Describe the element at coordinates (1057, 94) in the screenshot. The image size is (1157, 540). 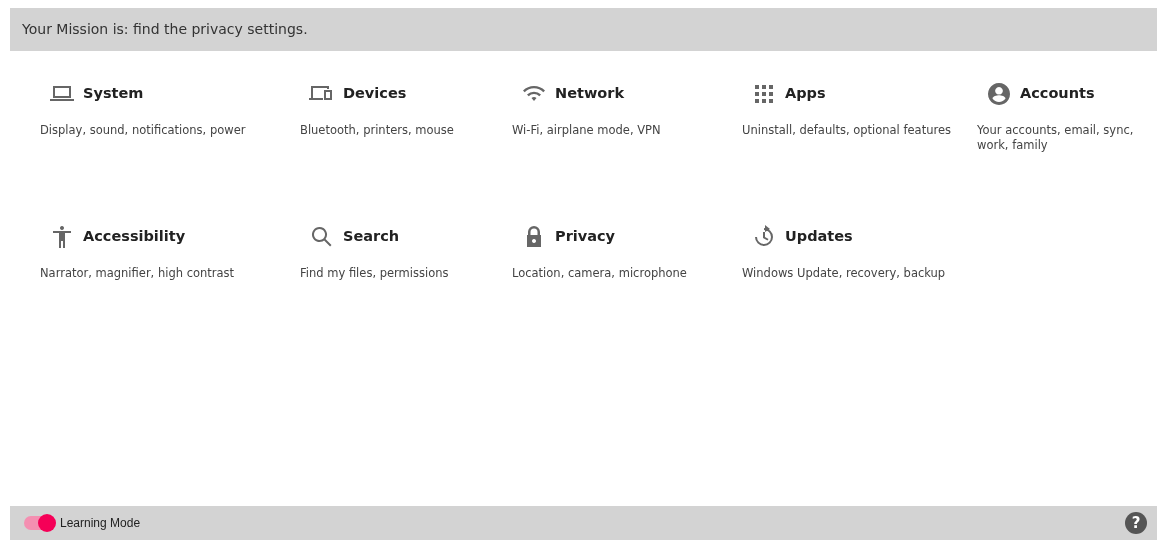
I see `category-link: Accounts` at that location.